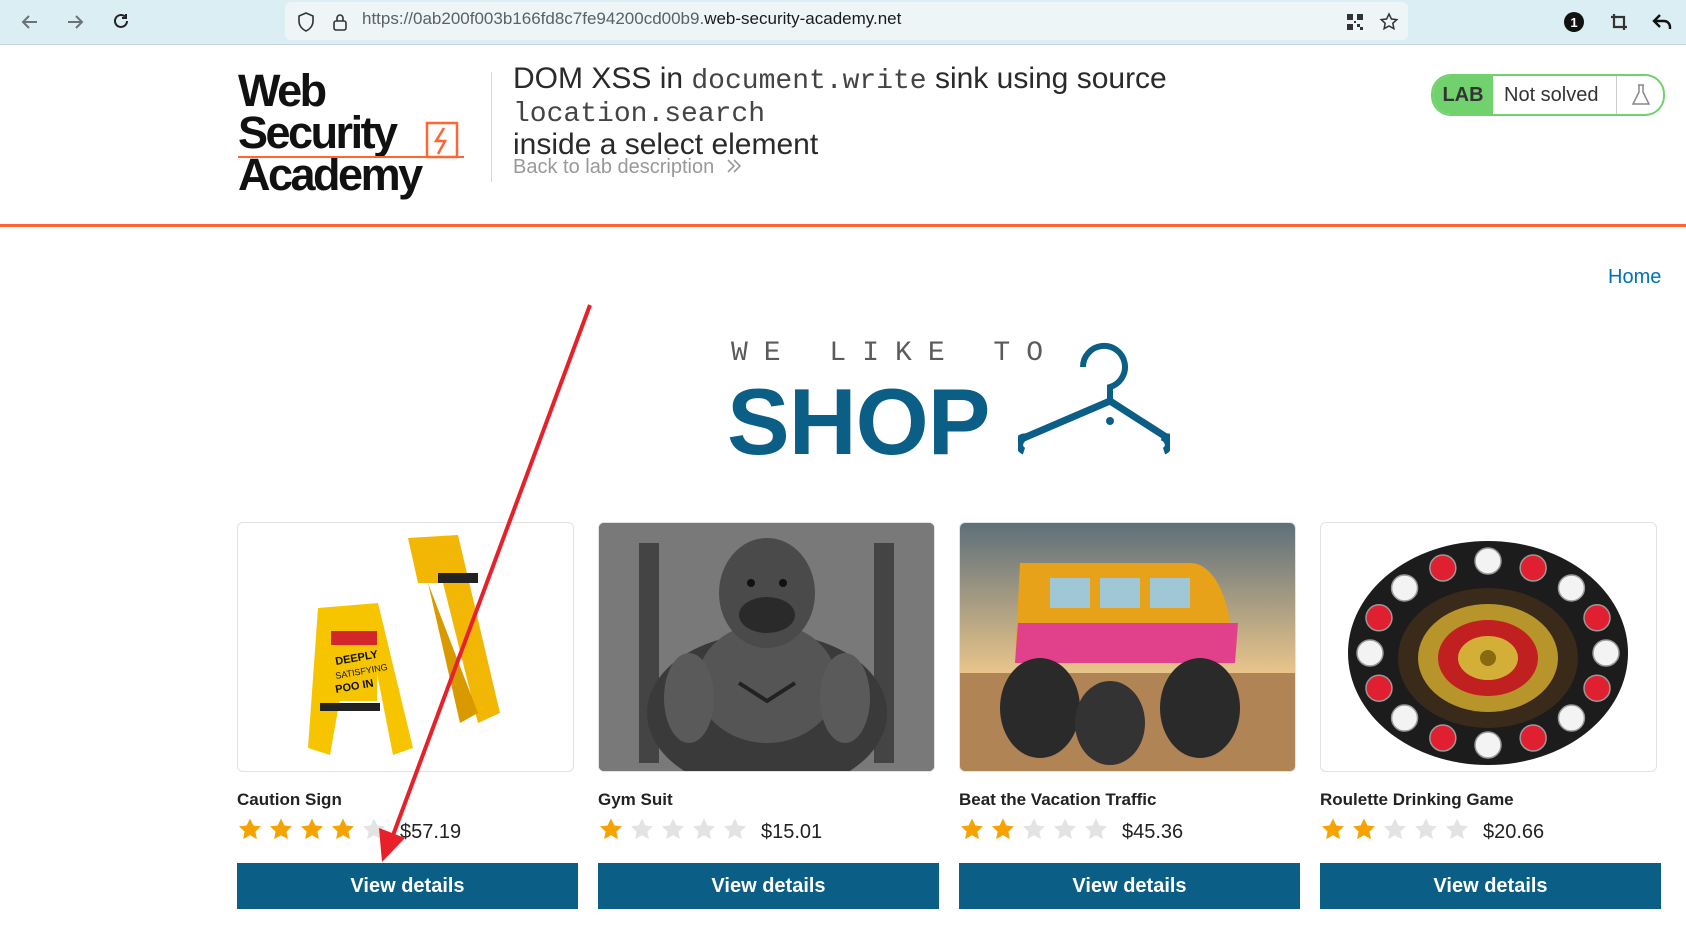 The width and height of the screenshot is (1686, 946). I want to click on bookmark-star-icon, so click(1389, 22).